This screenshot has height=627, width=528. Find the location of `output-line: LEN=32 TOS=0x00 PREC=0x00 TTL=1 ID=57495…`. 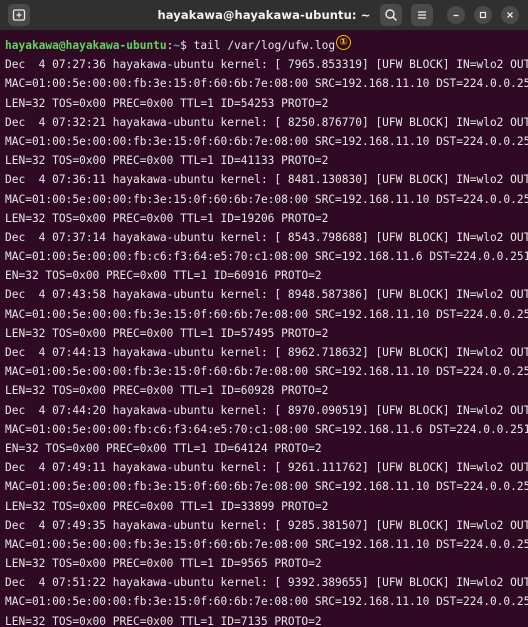

output-line: LEN=32 TOS=0x00 PREC=0x00 TTL=1 ID=57495… is located at coordinates (167, 333).